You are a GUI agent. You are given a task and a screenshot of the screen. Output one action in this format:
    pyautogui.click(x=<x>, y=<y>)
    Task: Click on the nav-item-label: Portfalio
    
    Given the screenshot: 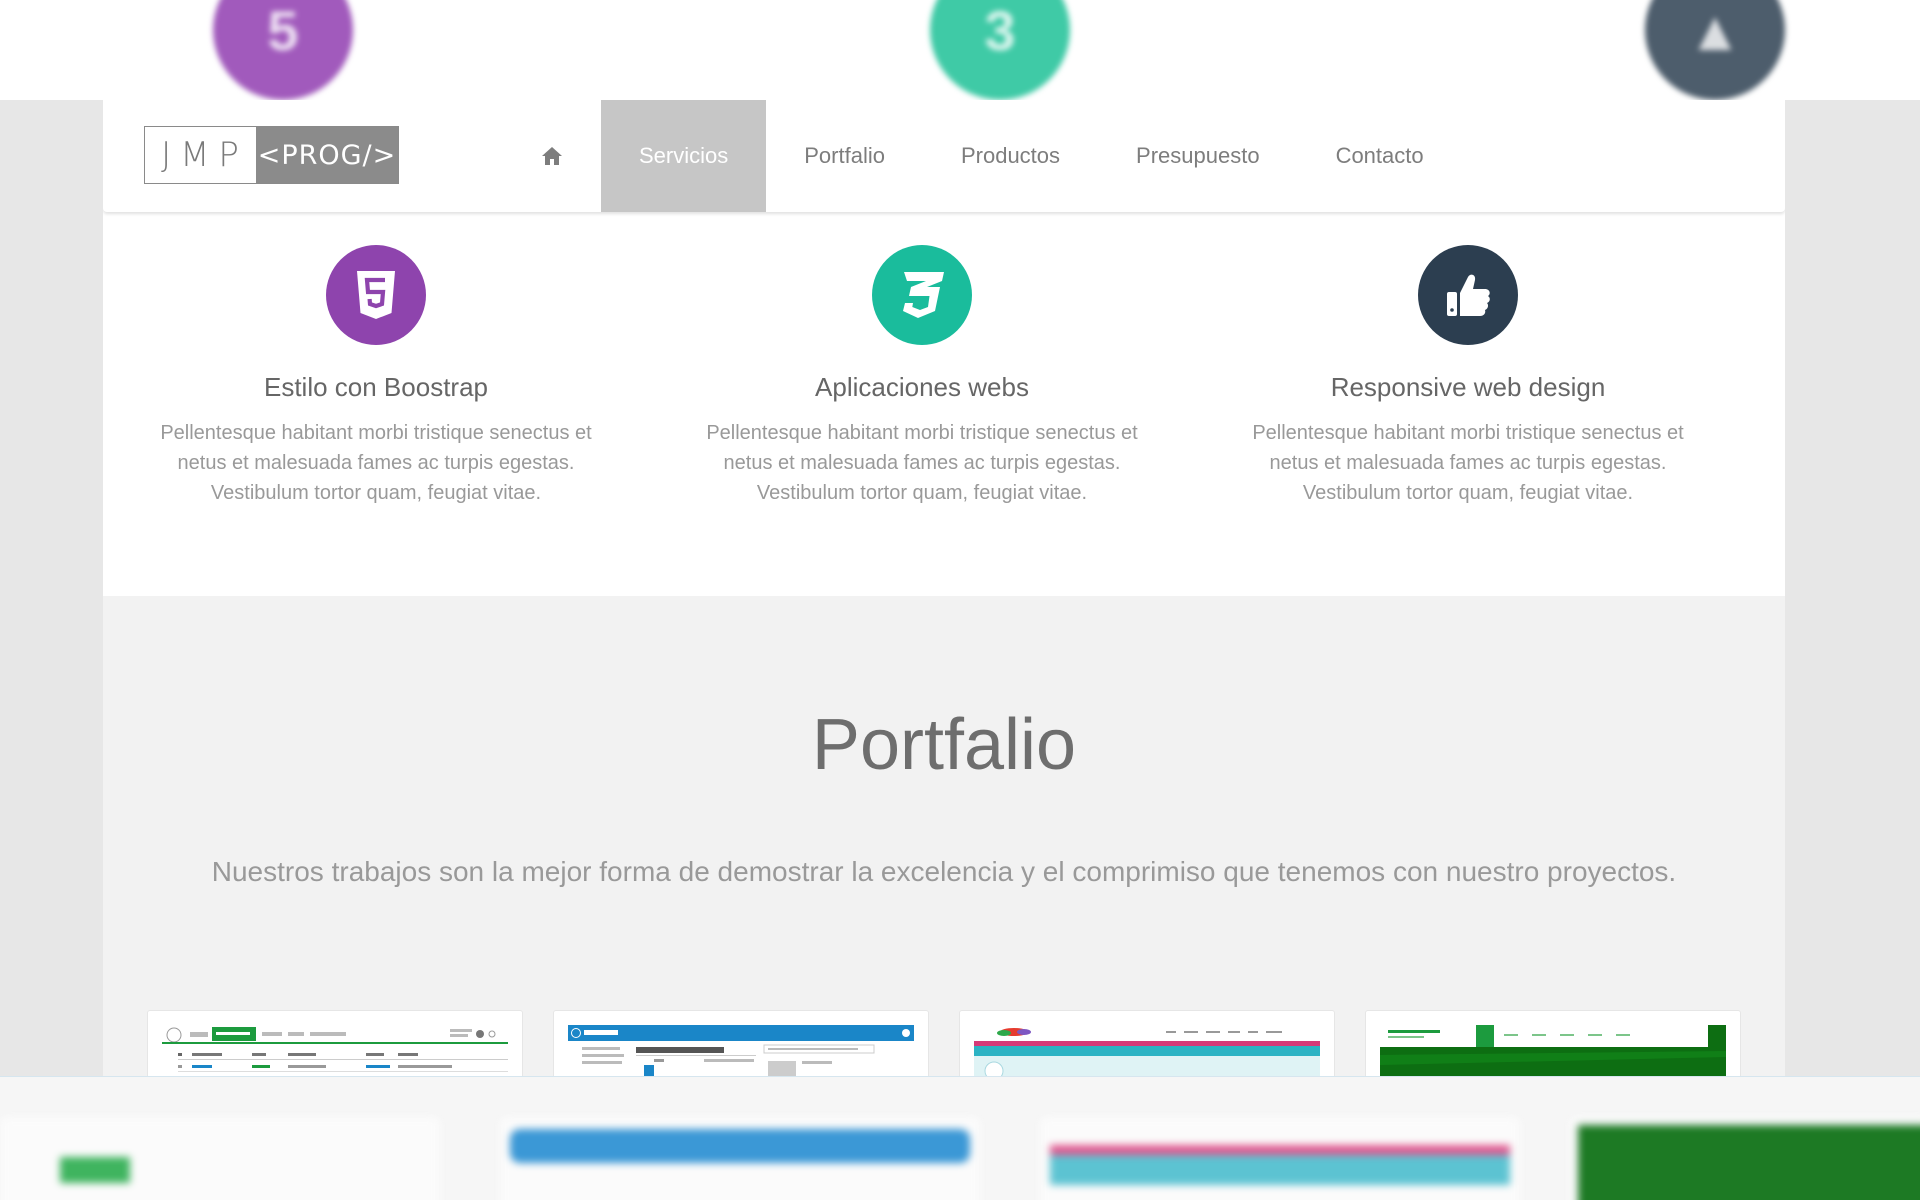 What is the action you would take?
    pyautogui.click(x=844, y=155)
    